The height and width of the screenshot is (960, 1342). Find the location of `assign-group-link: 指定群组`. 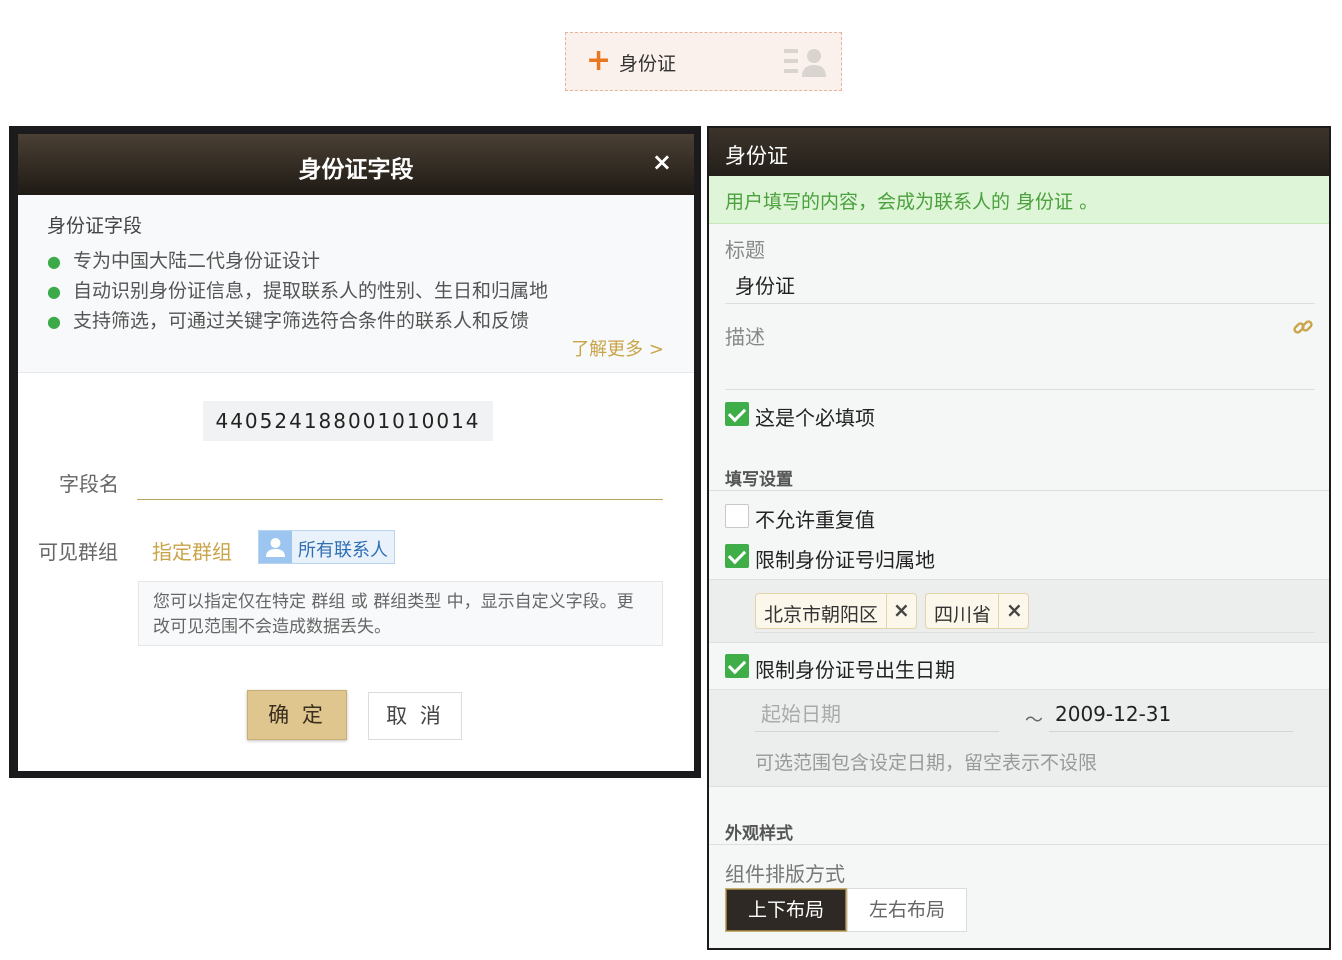

assign-group-link: 指定群组 is located at coordinates (192, 550).